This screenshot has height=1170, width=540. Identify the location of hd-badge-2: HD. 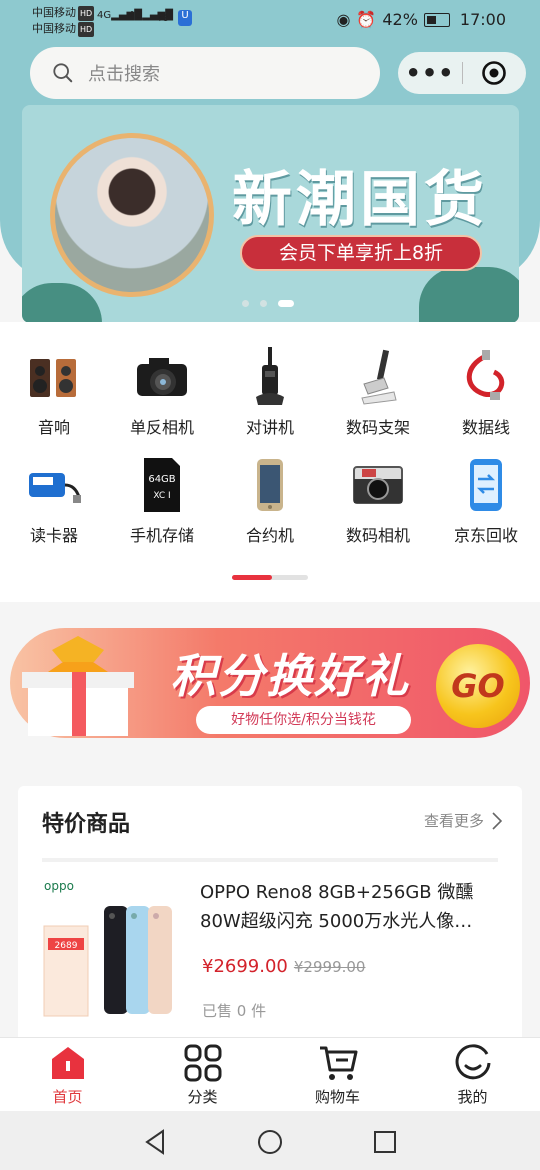
(86, 29).